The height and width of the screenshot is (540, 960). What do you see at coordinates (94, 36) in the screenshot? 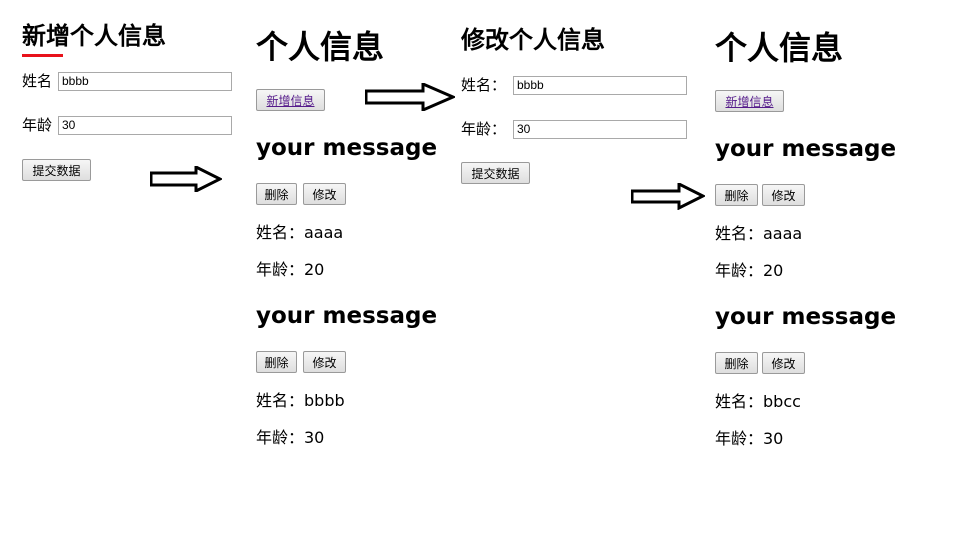
I see `add-form-title: 新增个人信息` at bounding box center [94, 36].